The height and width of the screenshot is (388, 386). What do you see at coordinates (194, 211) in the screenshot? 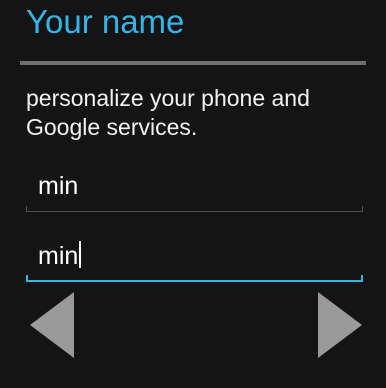
I see `field-underline` at bounding box center [194, 211].